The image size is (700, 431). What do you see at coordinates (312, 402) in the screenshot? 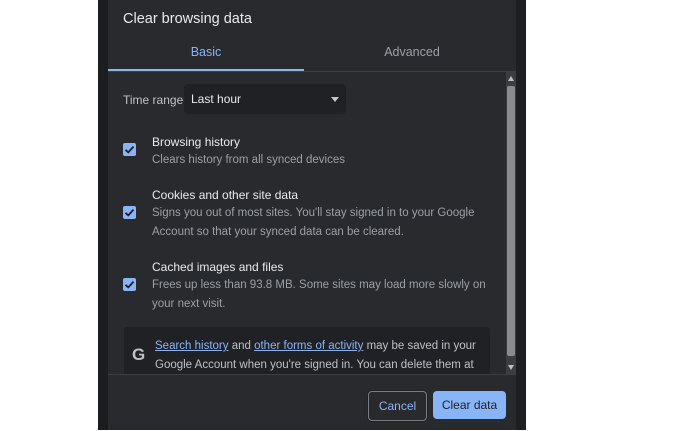
I see `dialog-footer: Cancel Clear data` at bounding box center [312, 402].